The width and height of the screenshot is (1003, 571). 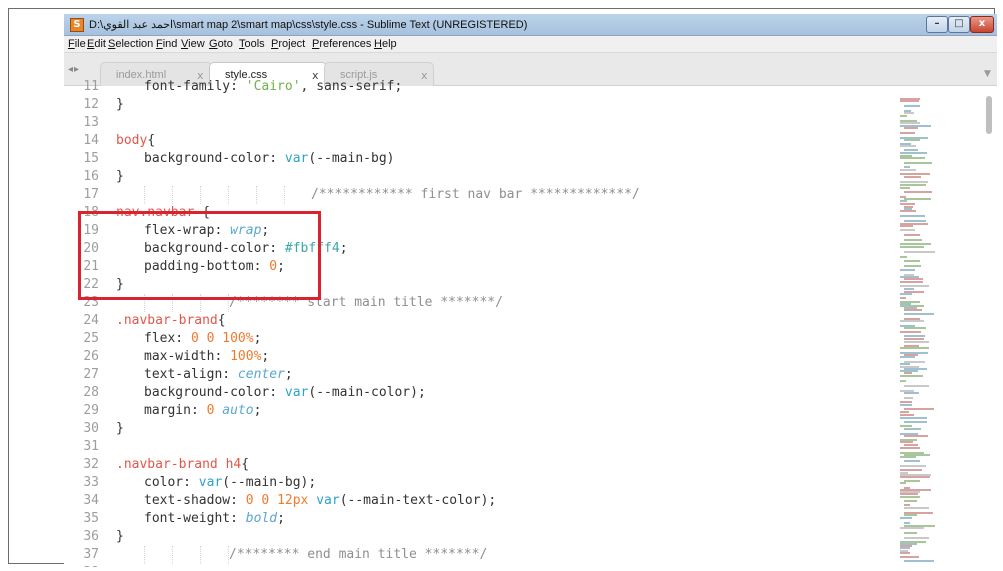 I want to click on code-text: text-align: center;, so click(x=218, y=374).